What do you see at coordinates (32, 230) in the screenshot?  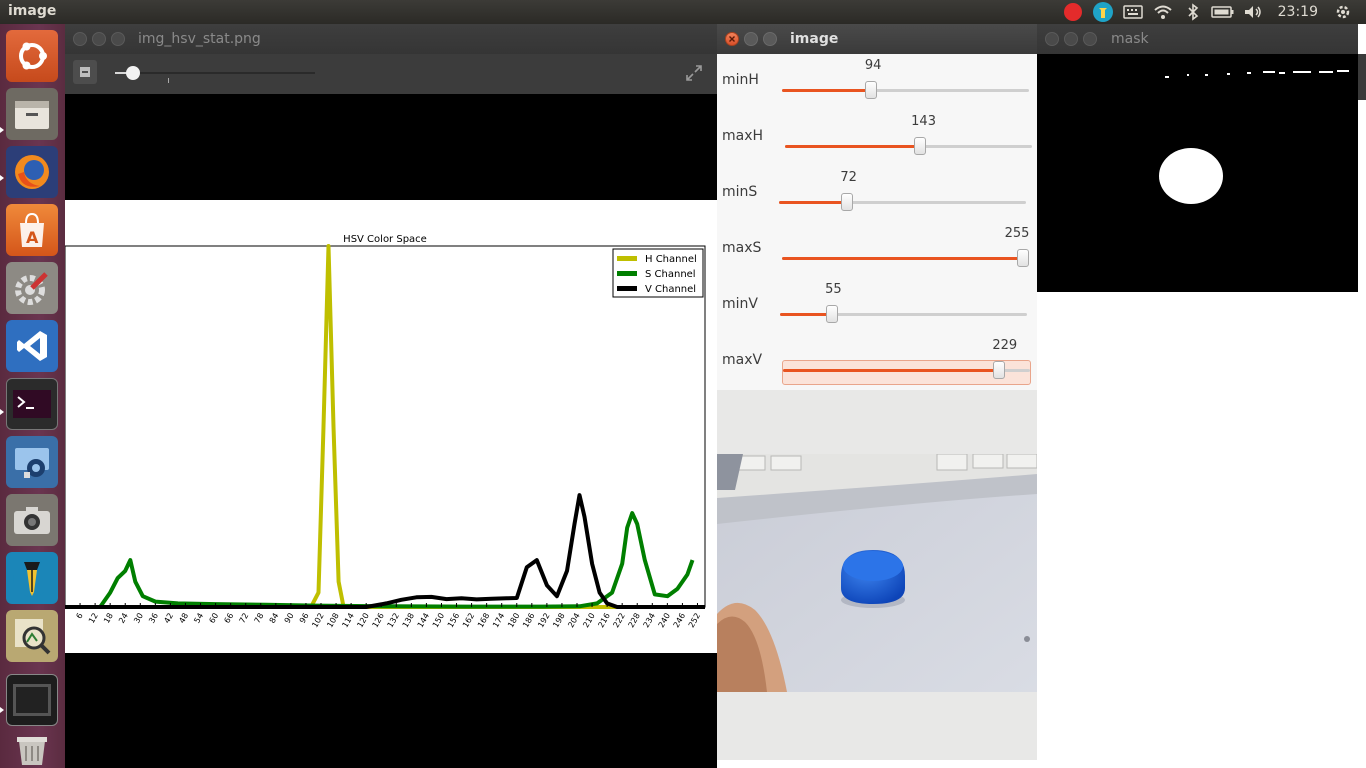 I see `software-center-icon: A` at bounding box center [32, 230].